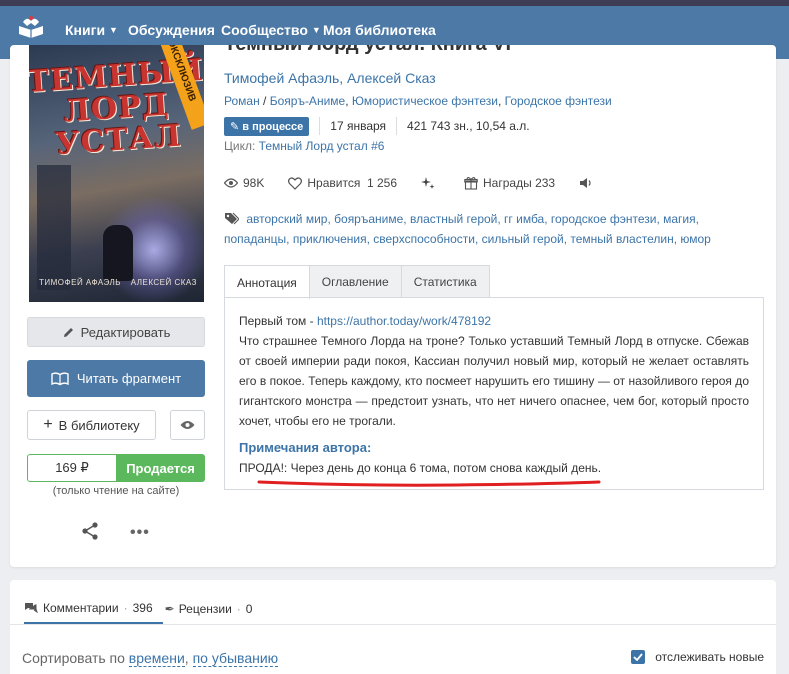 Image resolution: width=789 pixels, height=674 pixels. I want to click on edit-button-label: Редактировать, so click(125, 332).